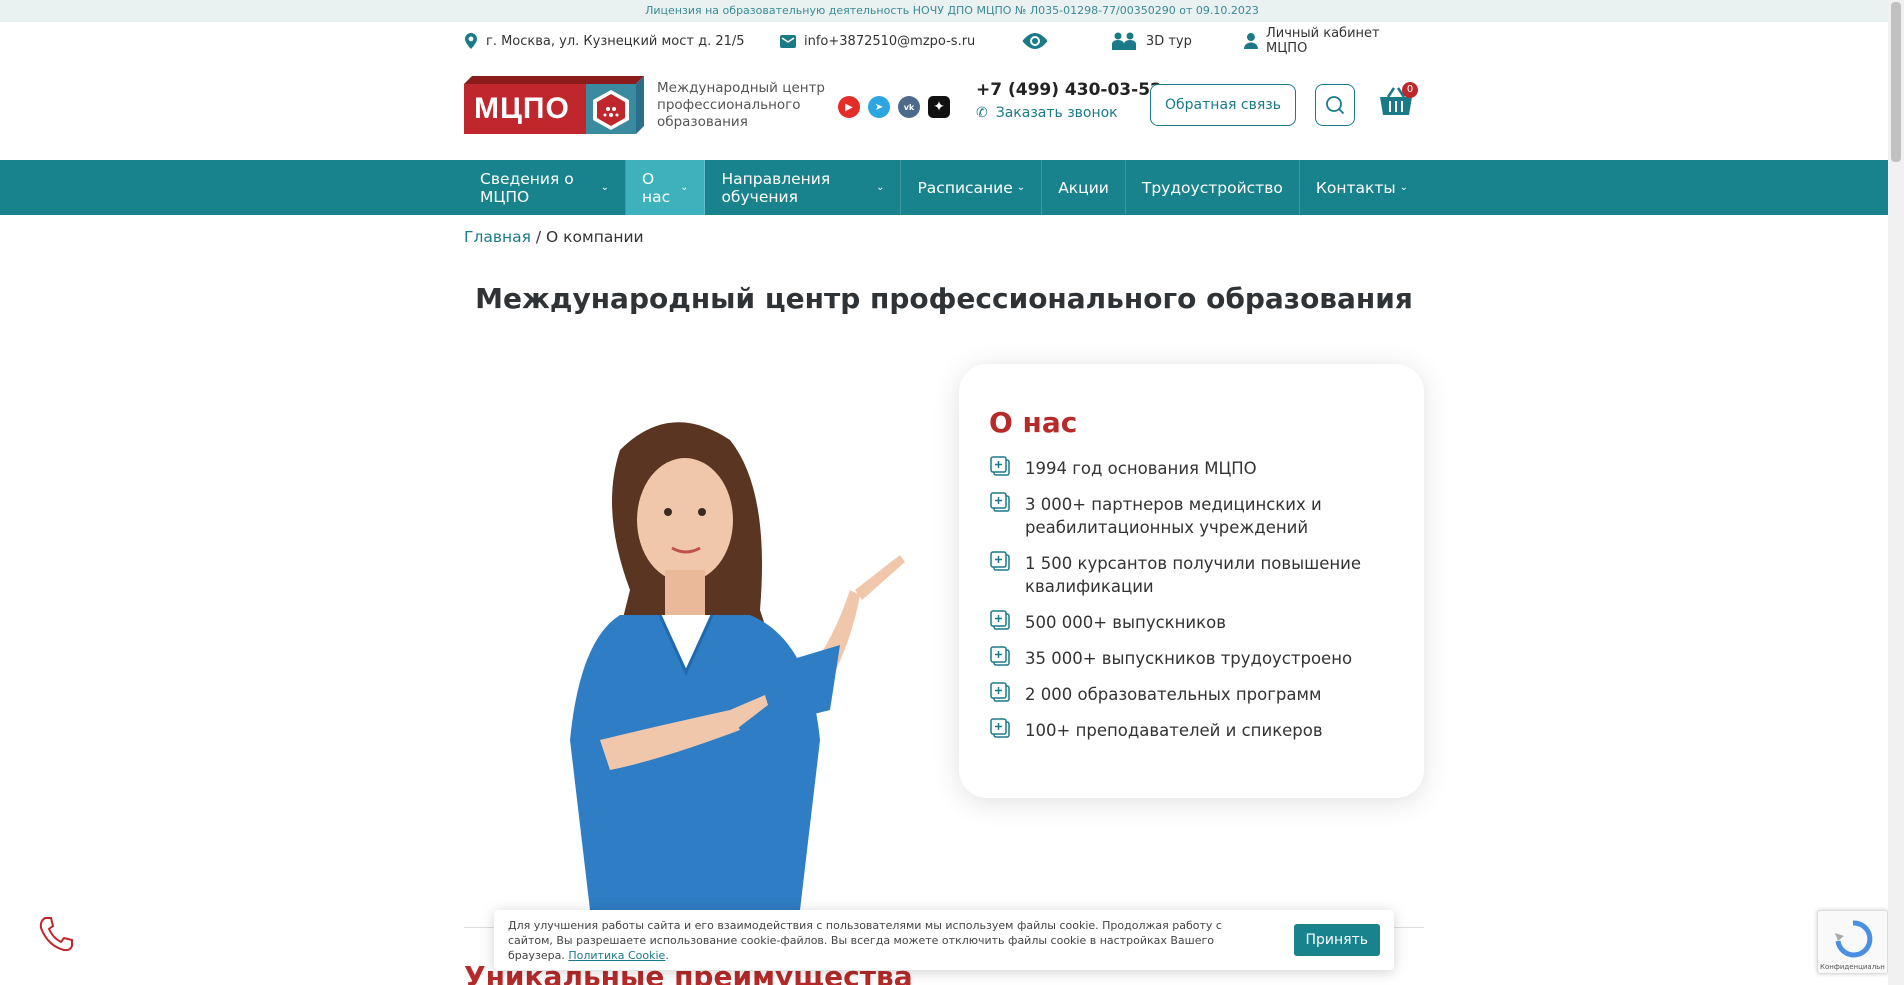  Describe the element at coordinates (1356, 188) in the screenshot. I see `nav-label: Контакты` at that location.